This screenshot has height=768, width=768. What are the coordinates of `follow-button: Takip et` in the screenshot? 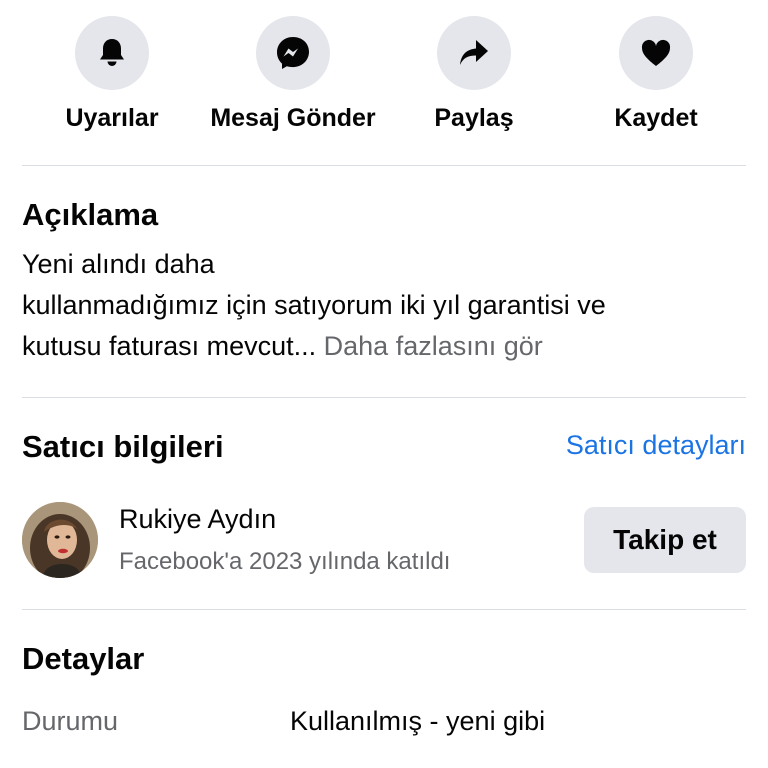 It's located at (665, 540).